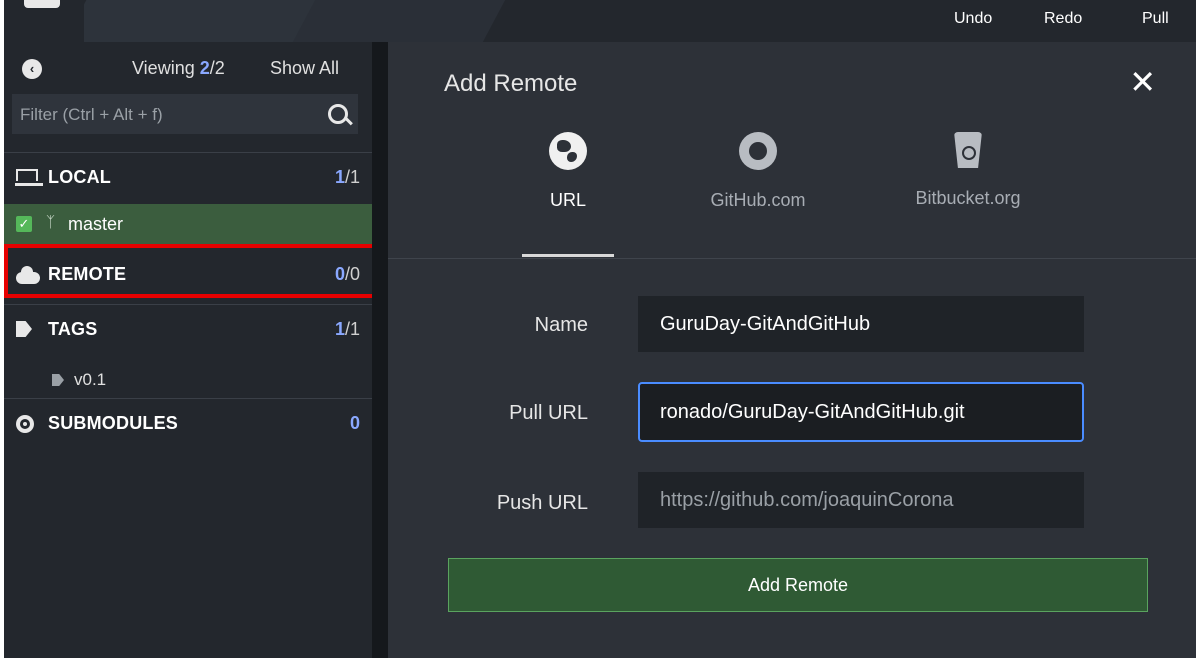 Image resolution: width=1196 pixels, height=658 pixels. What do you see at coordinates (542, 503) in the screenshot?
I see `push-url-label: Push URL` at bounding box center [542, 503].